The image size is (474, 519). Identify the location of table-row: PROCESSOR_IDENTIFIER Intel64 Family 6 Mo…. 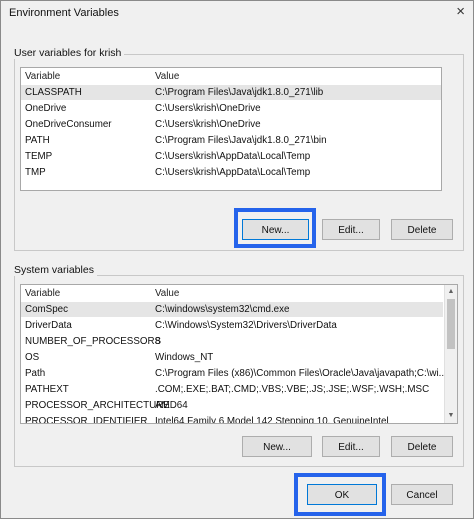
(232, 419).